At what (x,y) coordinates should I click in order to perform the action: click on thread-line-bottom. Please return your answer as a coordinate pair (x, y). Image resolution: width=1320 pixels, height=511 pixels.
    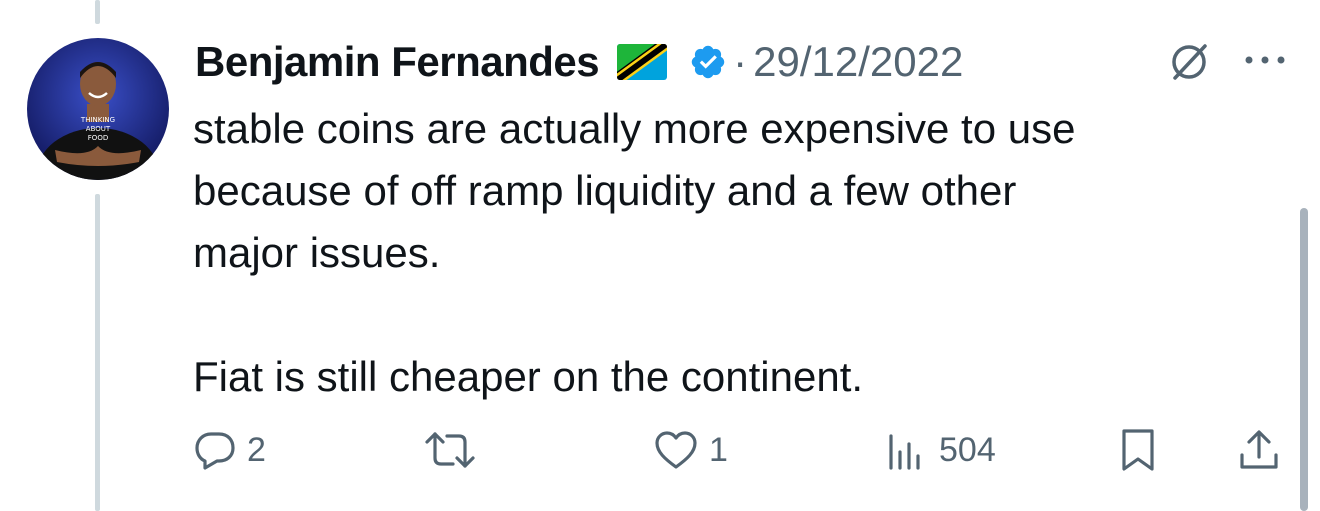
    Looking at the image, I should click on (97, 352).